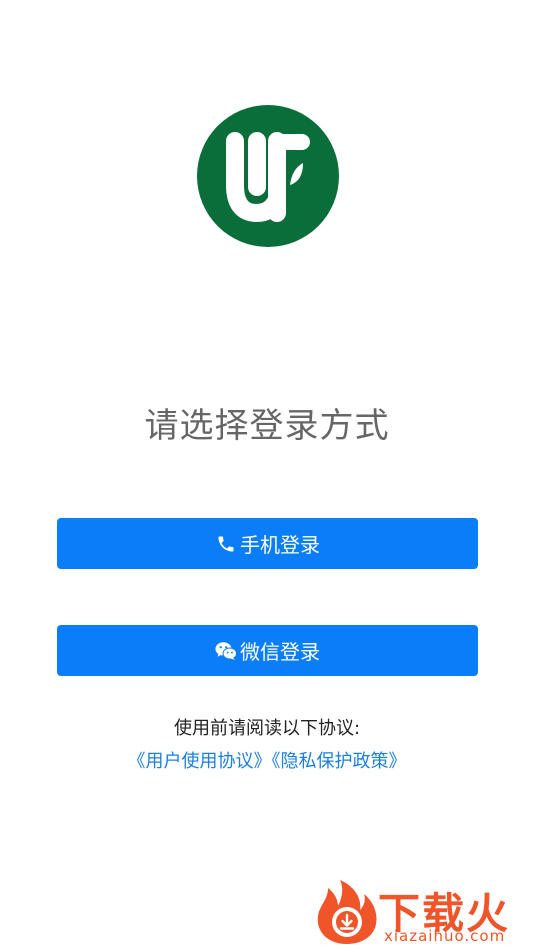 The width and height of the screenshot is (534, 949). I want to click on page-title: 请选择登录方式, so click(267, 426).